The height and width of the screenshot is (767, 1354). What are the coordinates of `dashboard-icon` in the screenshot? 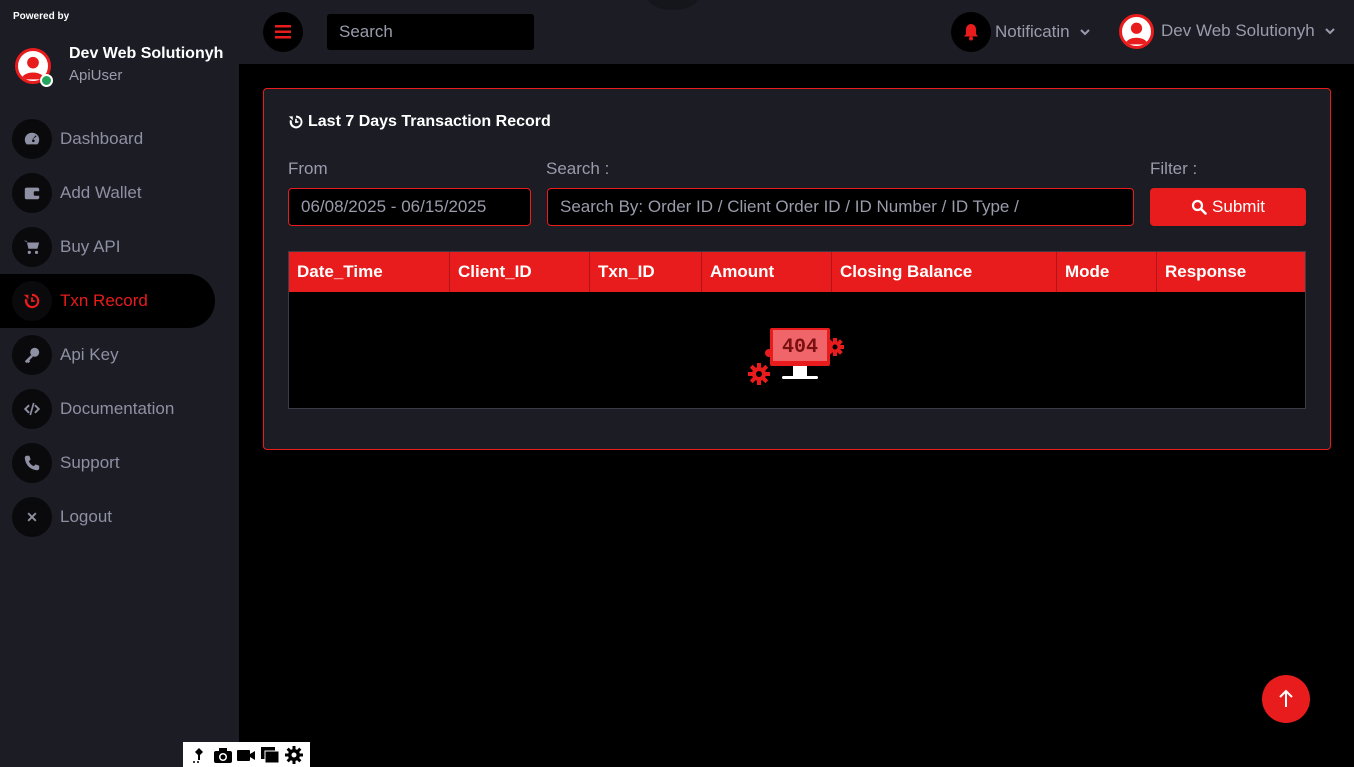 It's located at (32, 139).